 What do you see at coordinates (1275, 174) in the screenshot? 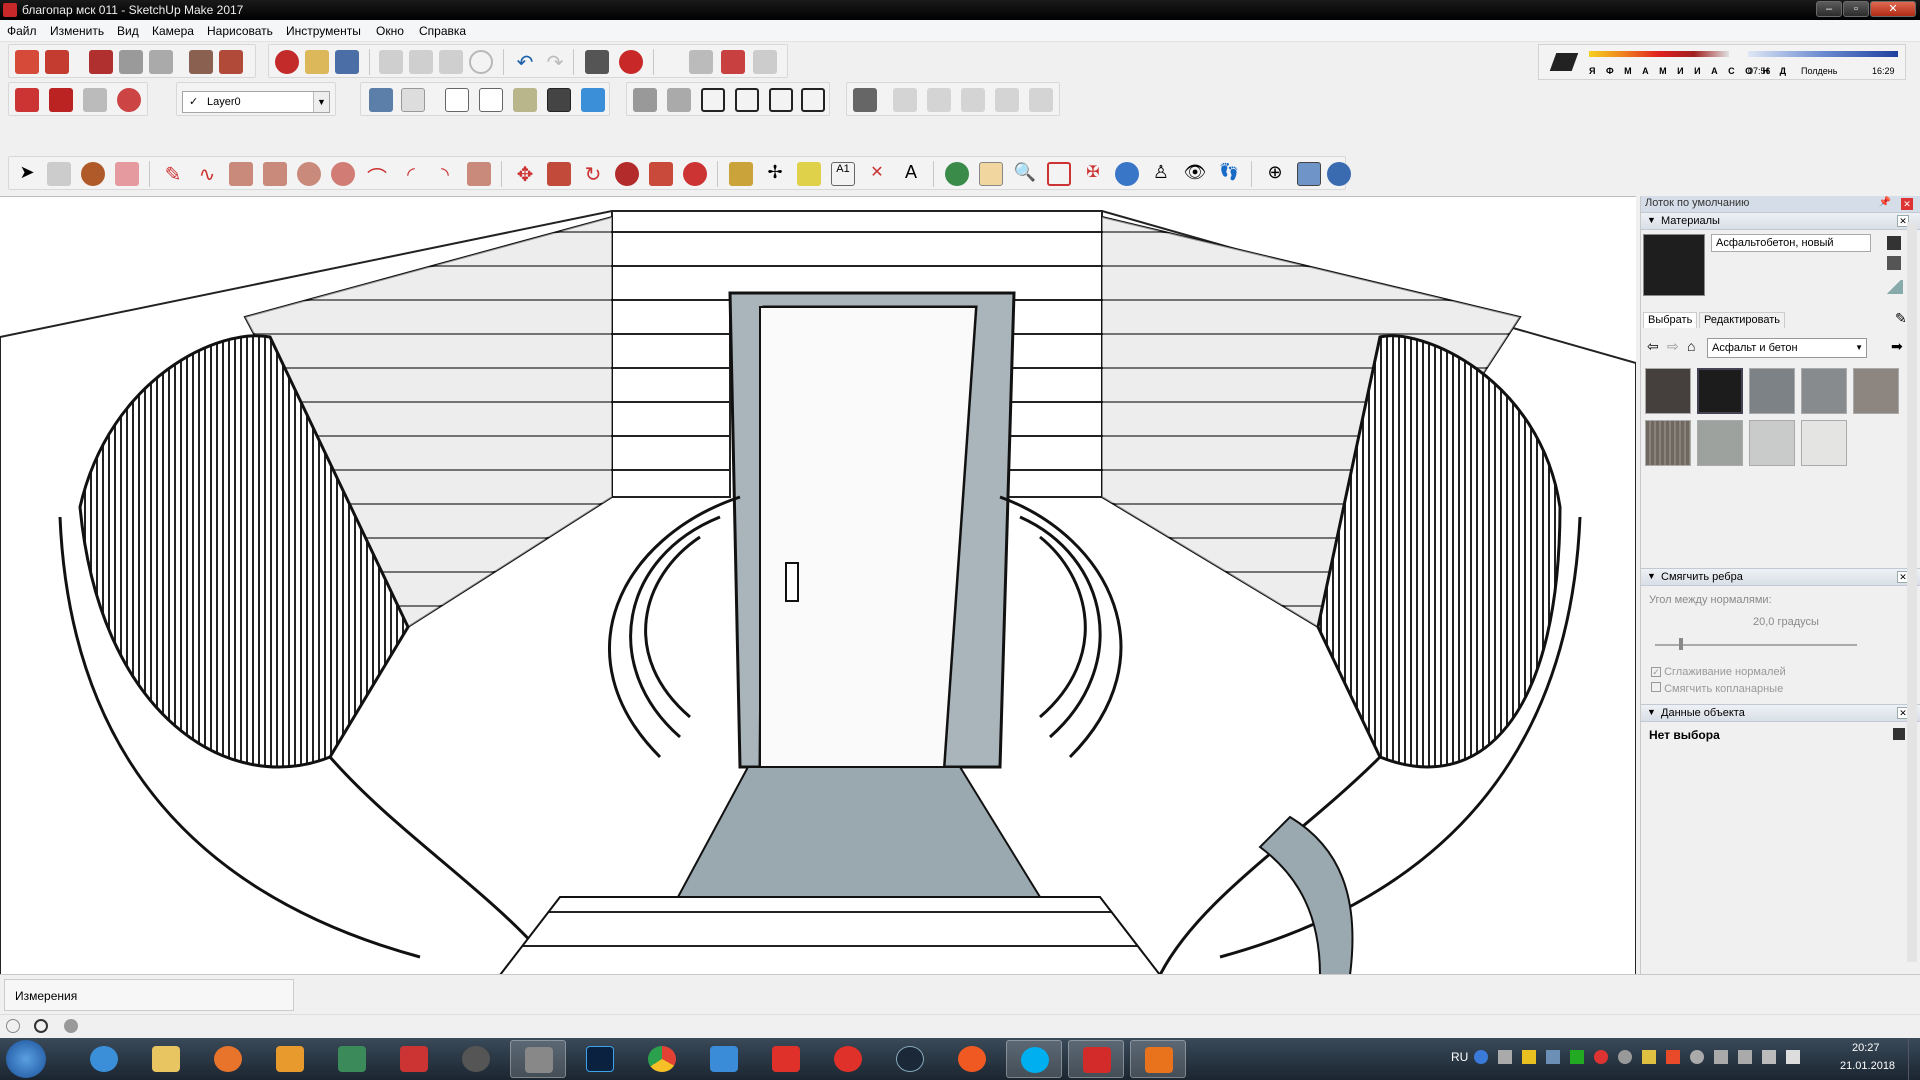
I see `section-plane-tool-icon: ⊕` at bounding box center [1275, 174].